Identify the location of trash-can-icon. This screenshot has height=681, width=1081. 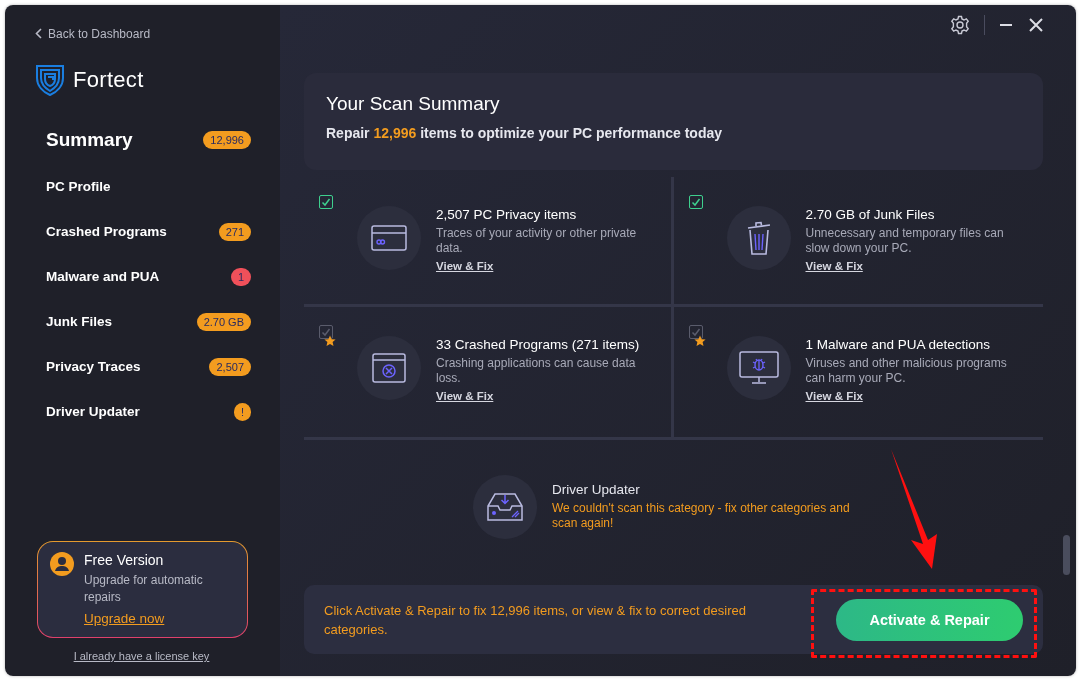
(758, 238).